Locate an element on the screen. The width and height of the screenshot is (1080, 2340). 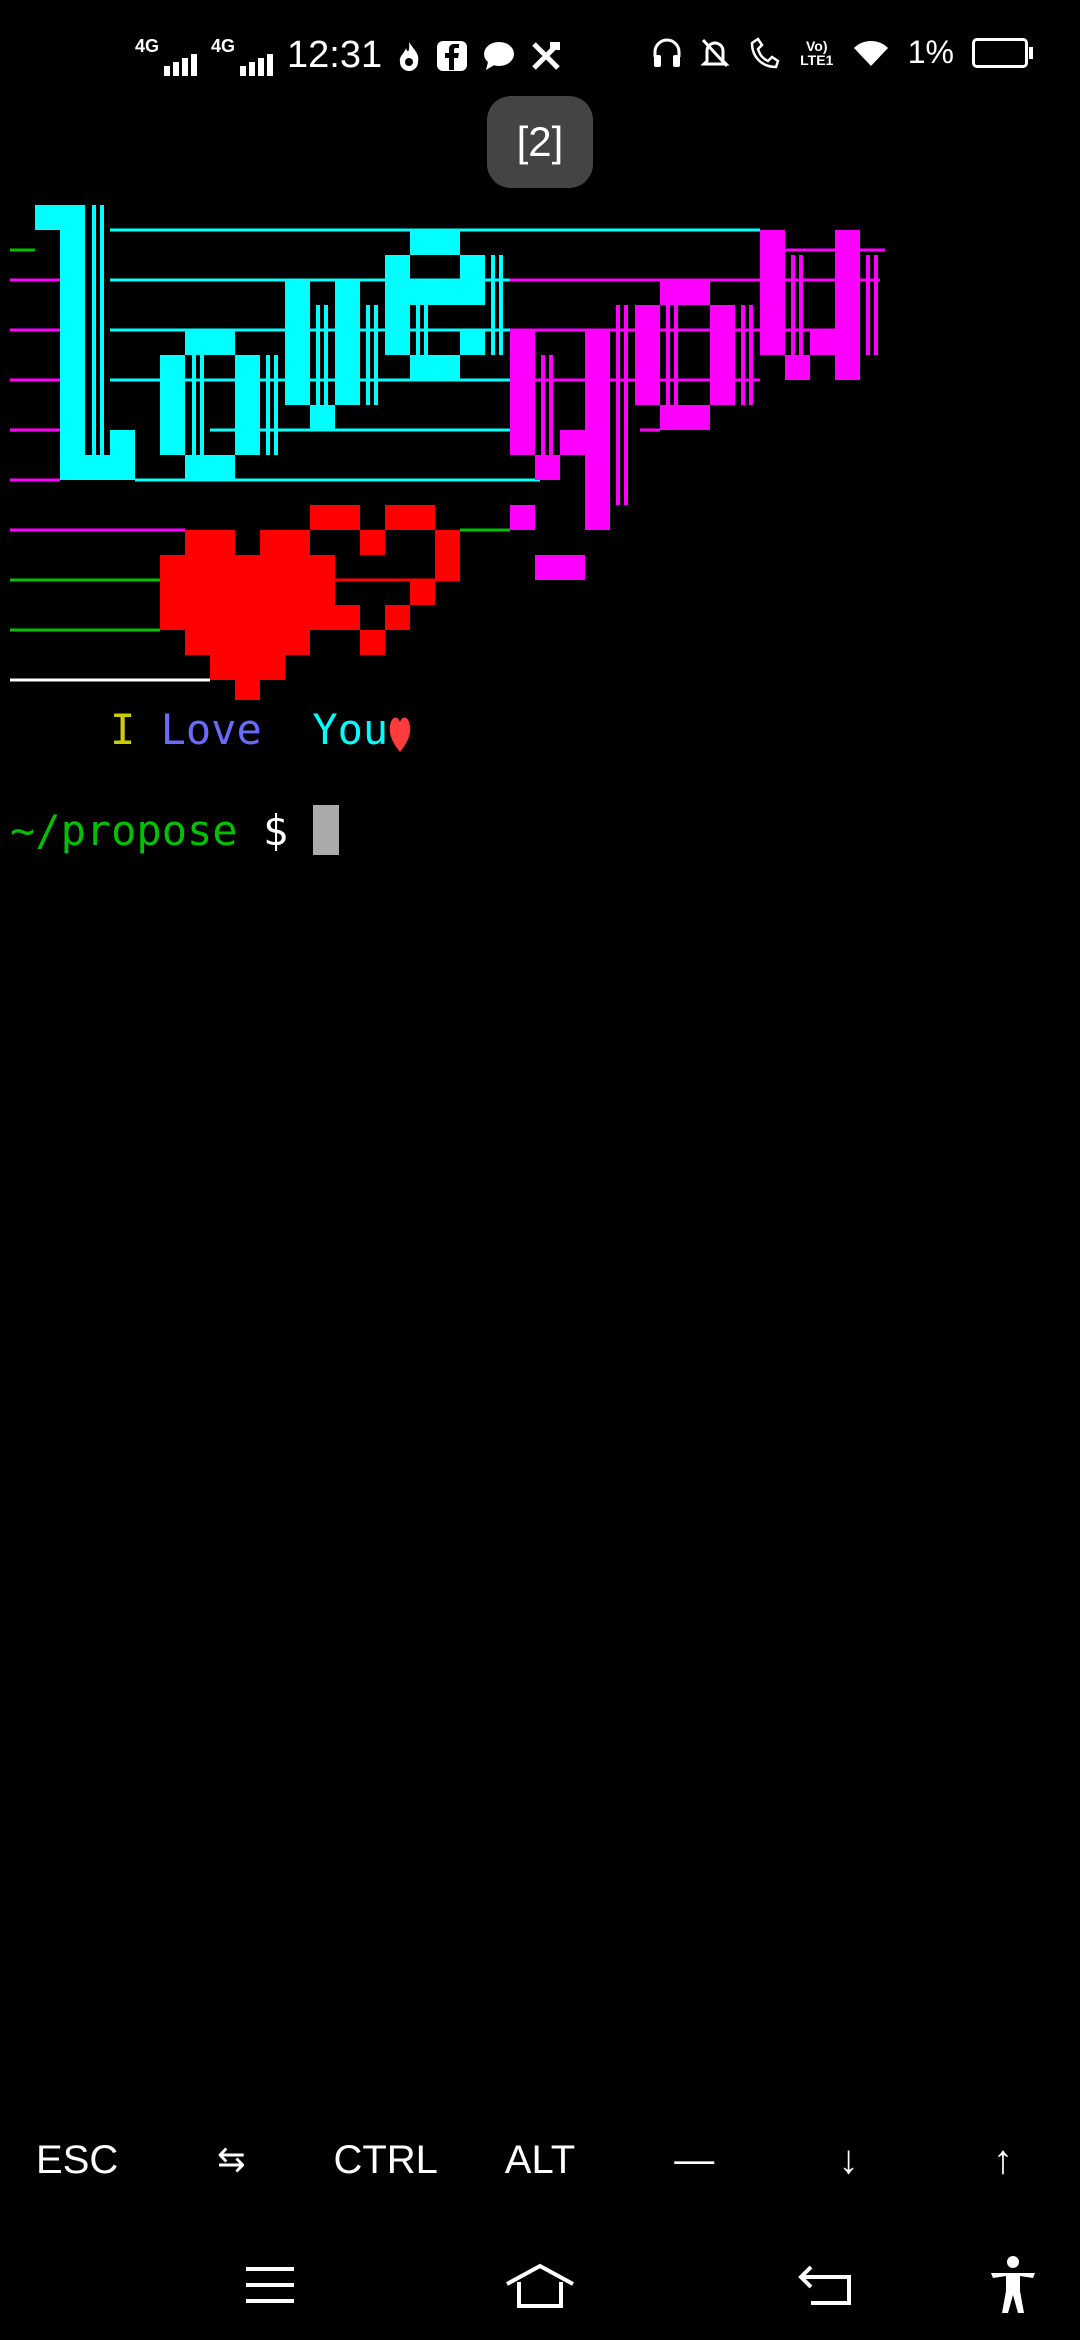
accessibility-button is located at coordinates (1013, 2285).